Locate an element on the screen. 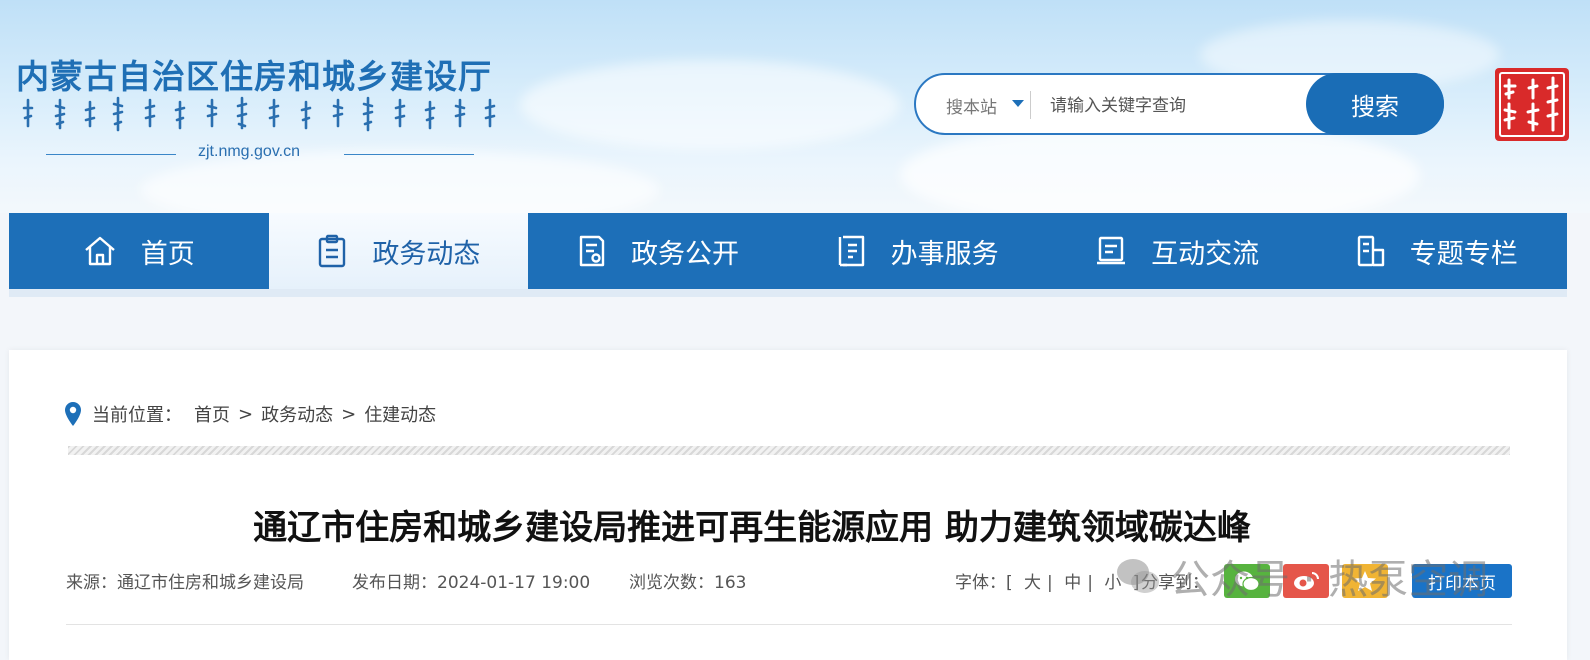 The height and width of the screenshot is (660, 1590). font-size-end: ] is located at coordinates (1136, 583).